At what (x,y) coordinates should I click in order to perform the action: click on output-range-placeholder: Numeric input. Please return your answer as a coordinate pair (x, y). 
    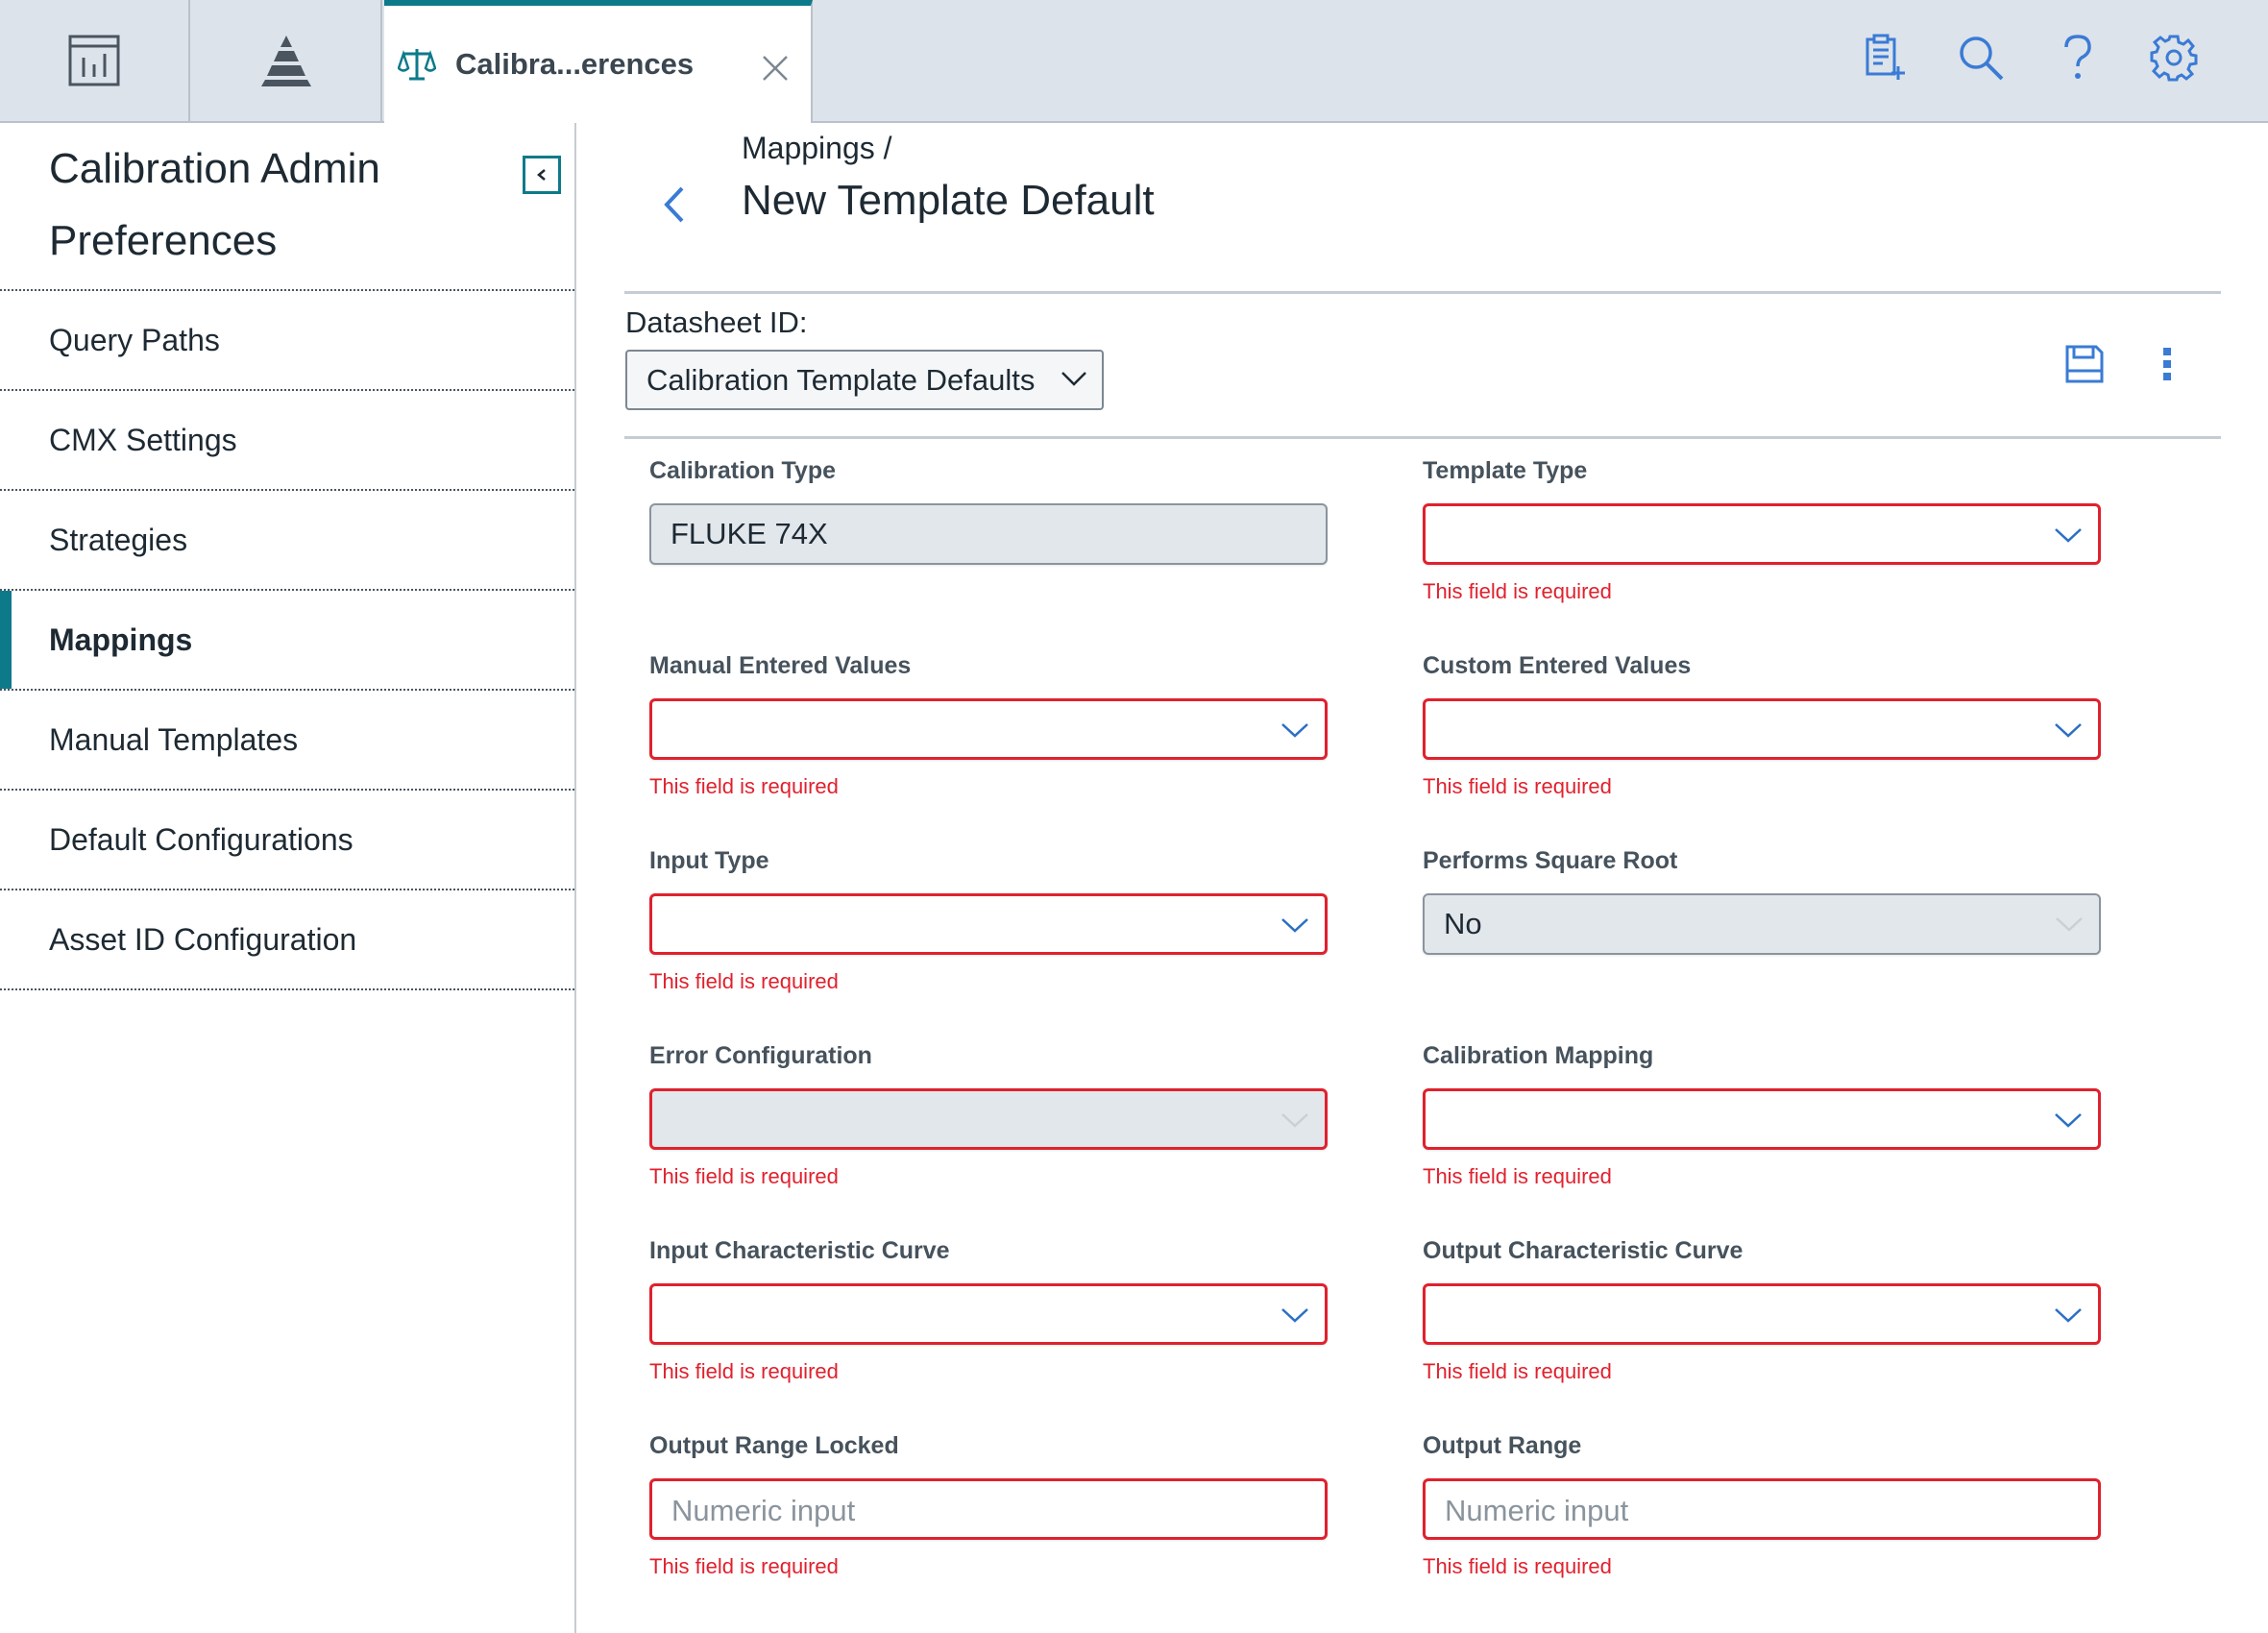
    Looking at the image, I should click on (1537, 1510).